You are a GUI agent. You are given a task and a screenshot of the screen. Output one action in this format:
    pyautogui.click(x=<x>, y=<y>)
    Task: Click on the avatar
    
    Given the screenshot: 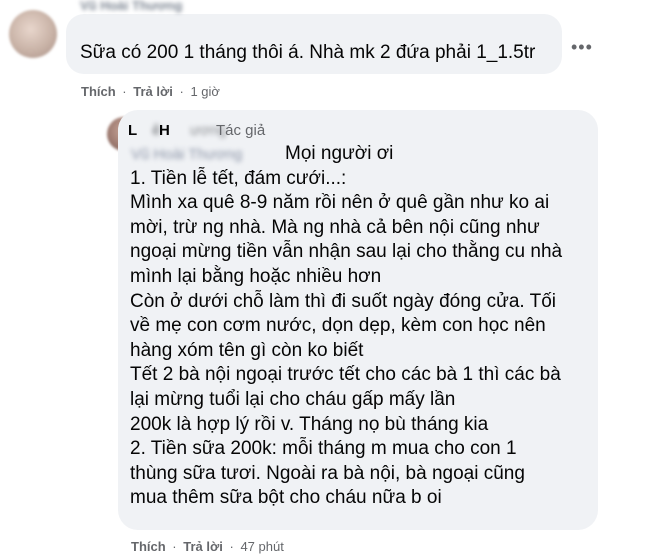 What is the action you would take?
    pyautogui.click(x=33, y=34)
    